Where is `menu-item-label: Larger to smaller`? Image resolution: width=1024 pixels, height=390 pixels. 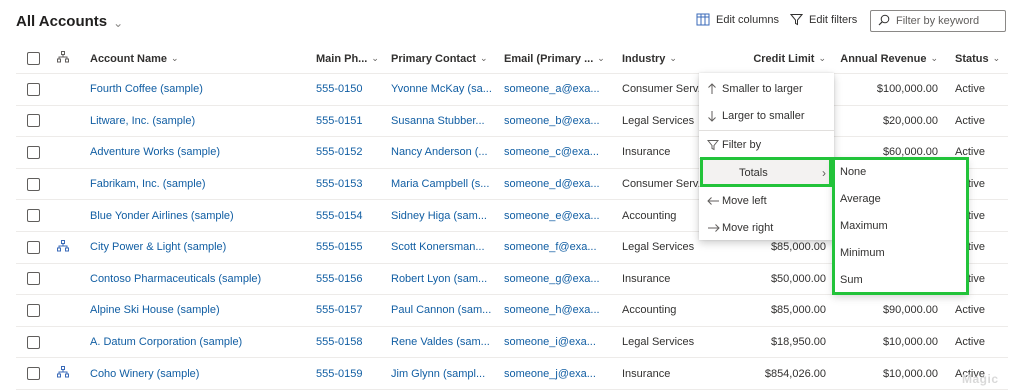
menu-item-label: Larger to smaller is located at coordinates (763, 115).